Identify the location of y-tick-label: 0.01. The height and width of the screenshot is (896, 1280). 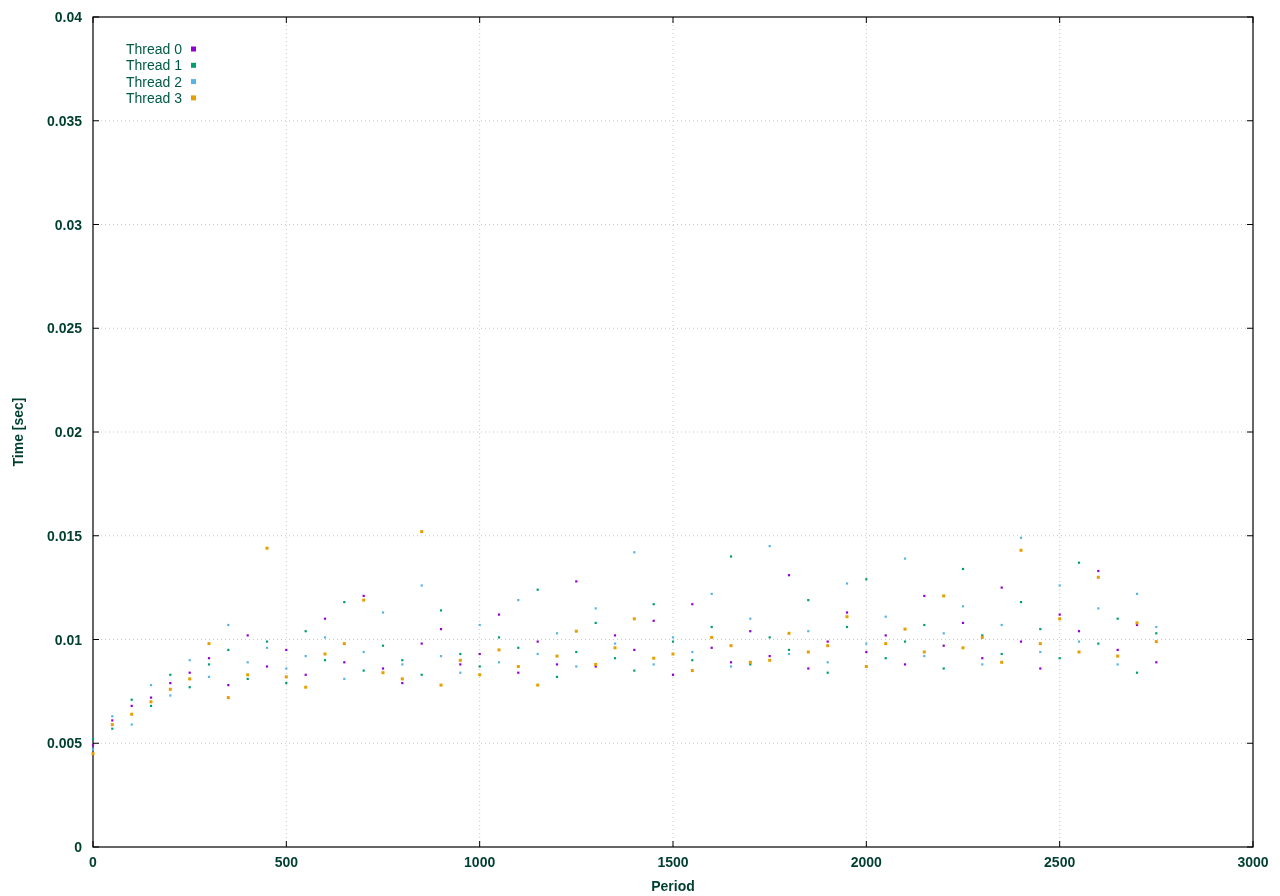
(68, 639).